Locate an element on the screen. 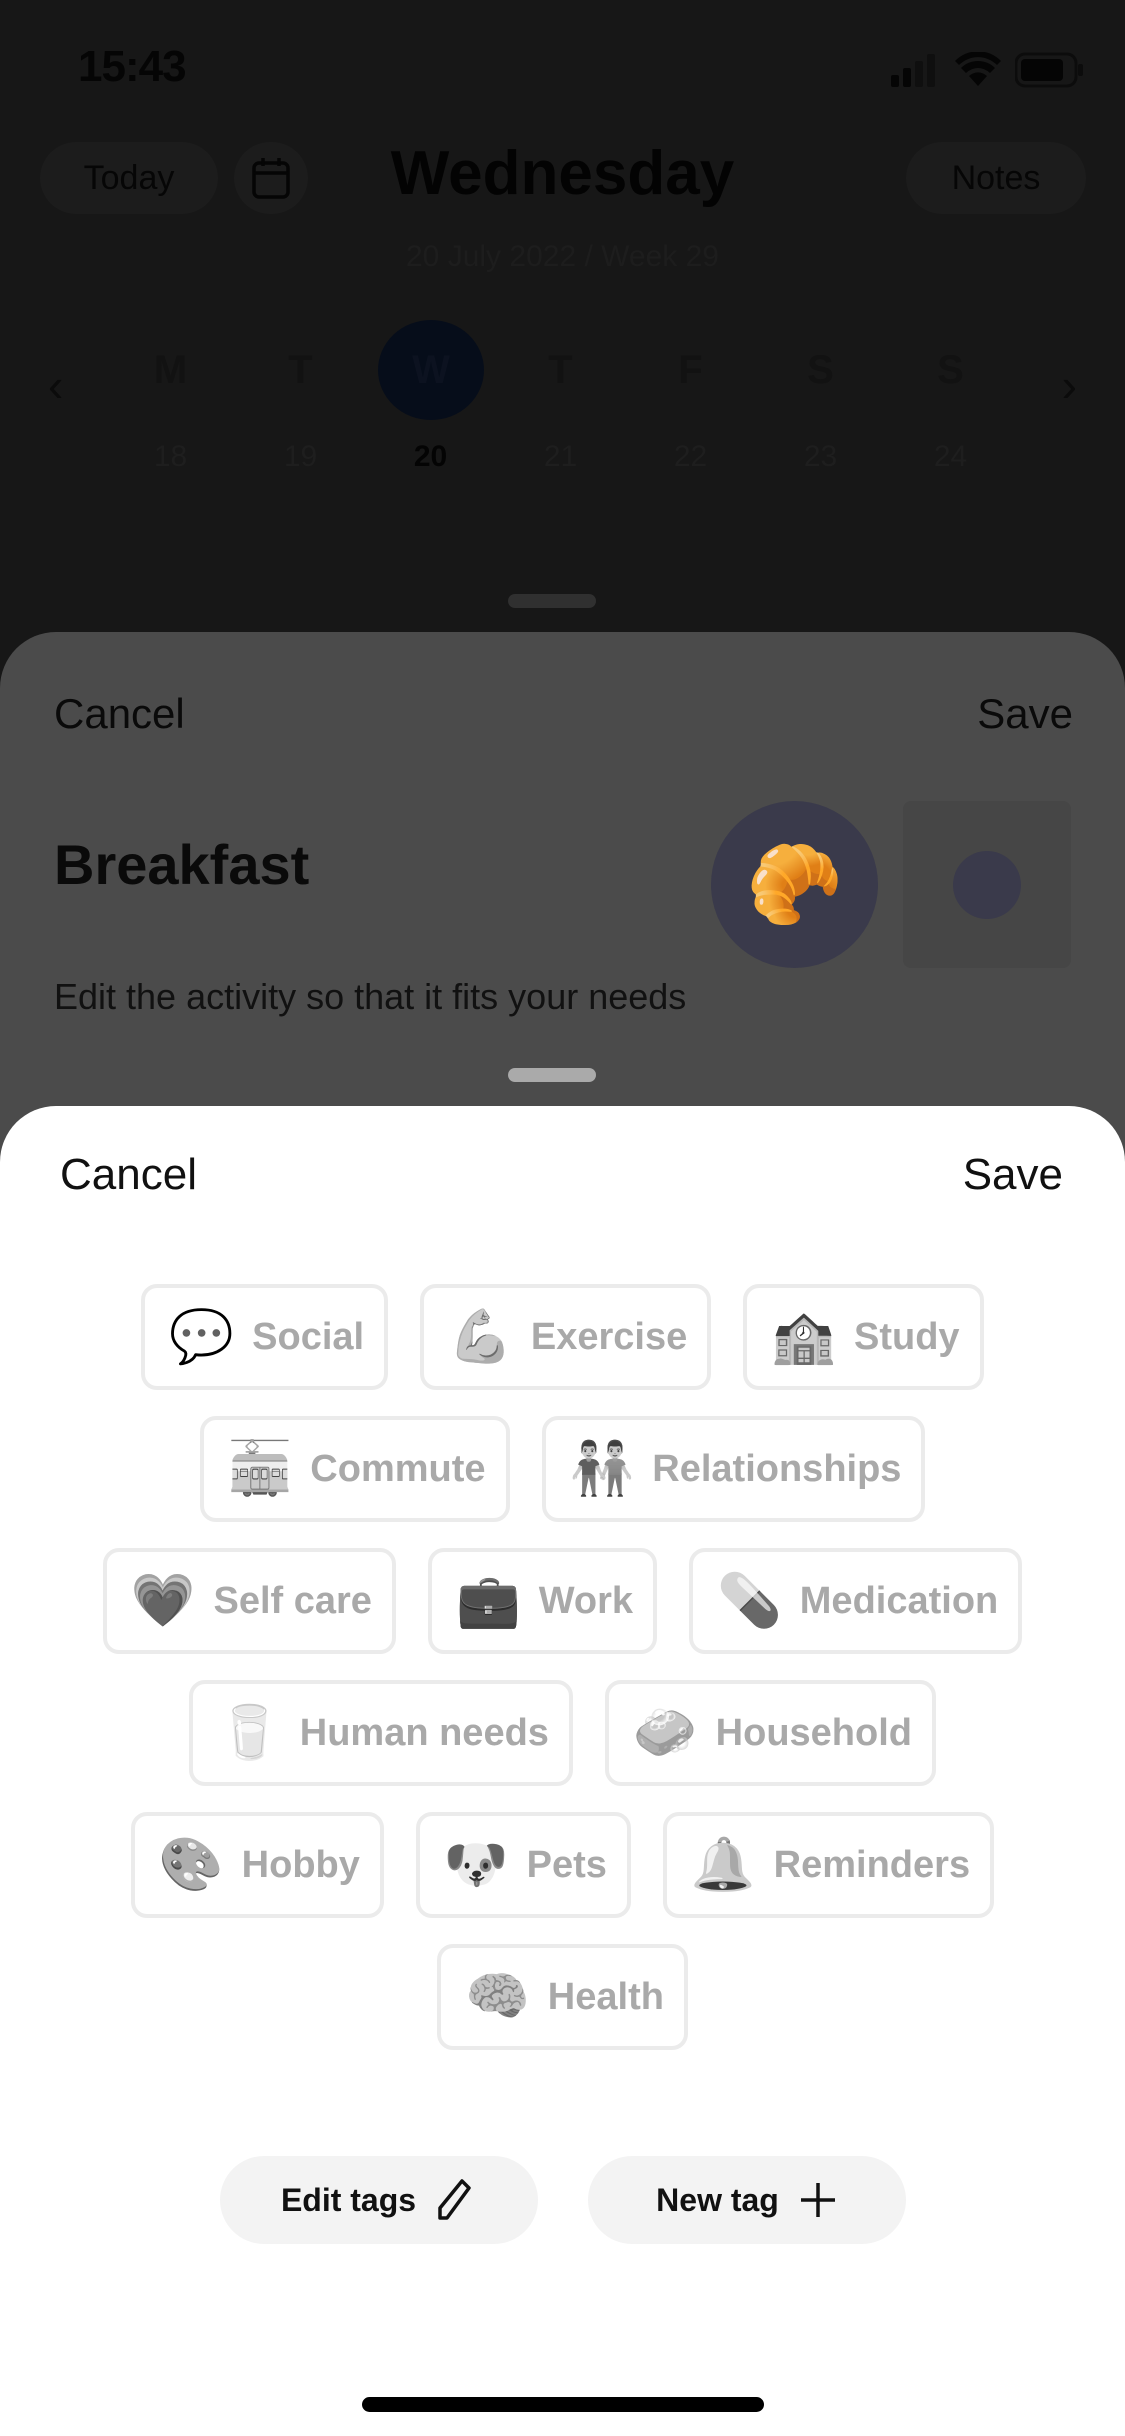  tags-save-button: Save is located at coordinates (1013, 1175).